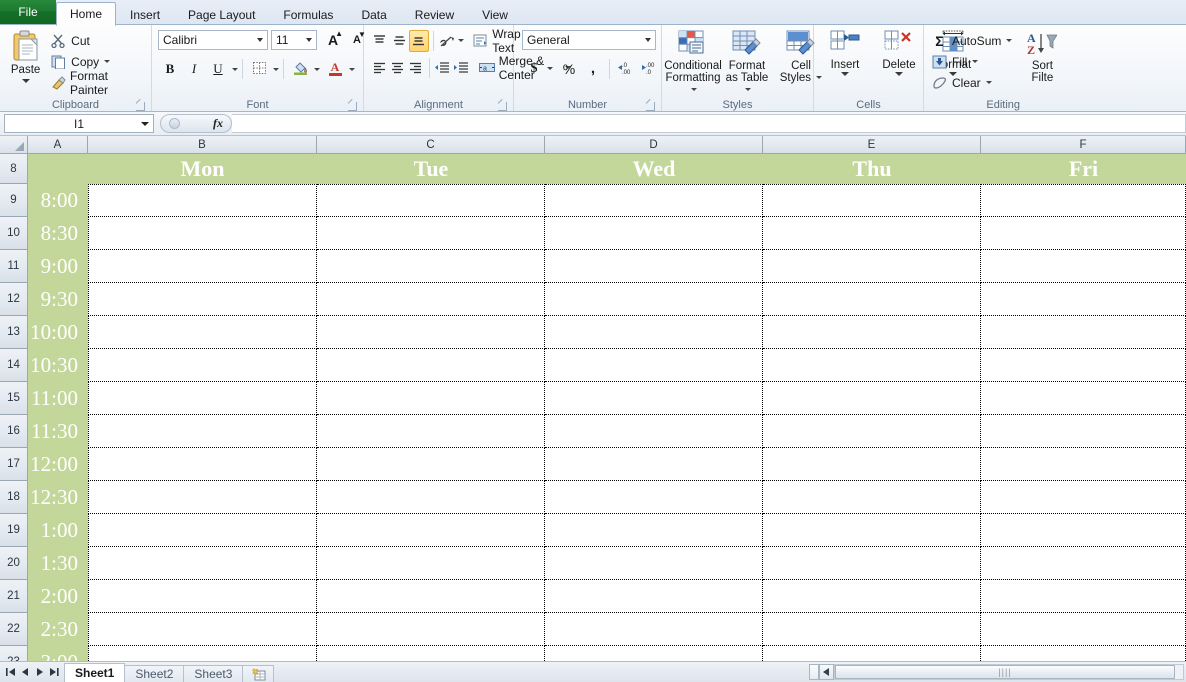 This screenshot has height=682, width=1186. Describe the element at coordinates (431, 145) in the screenshot. I see `column-header-c: C` at that location.